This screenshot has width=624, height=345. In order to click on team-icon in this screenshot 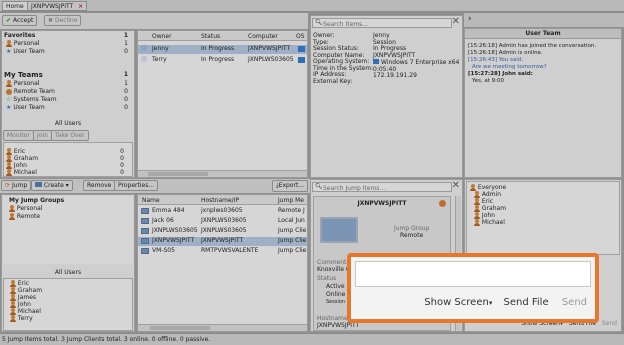, I will do `click(9, 91)`.